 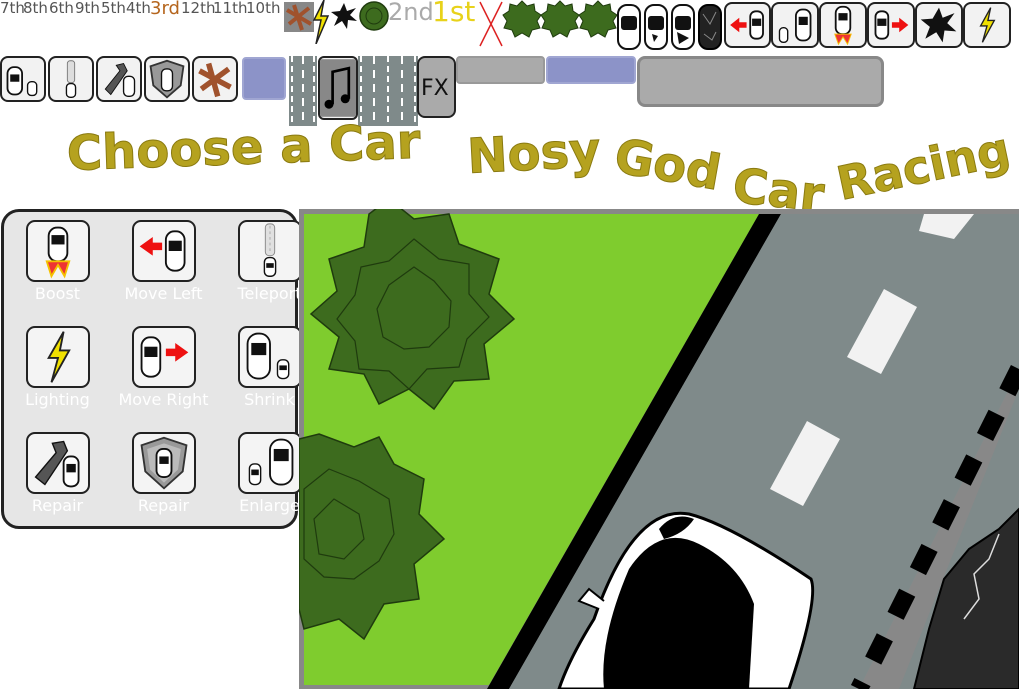 What do you see at coordinates (760, 81) in the screenshot?
I see `wide-panel-button` at bounding box center [760, 81].